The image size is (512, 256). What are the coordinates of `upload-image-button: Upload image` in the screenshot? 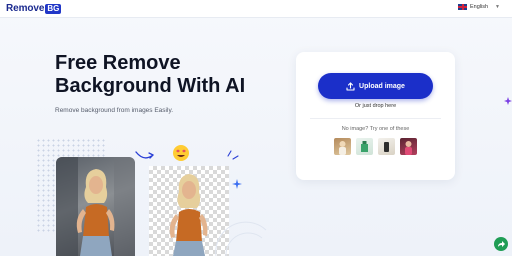 It's located at (375, 86).